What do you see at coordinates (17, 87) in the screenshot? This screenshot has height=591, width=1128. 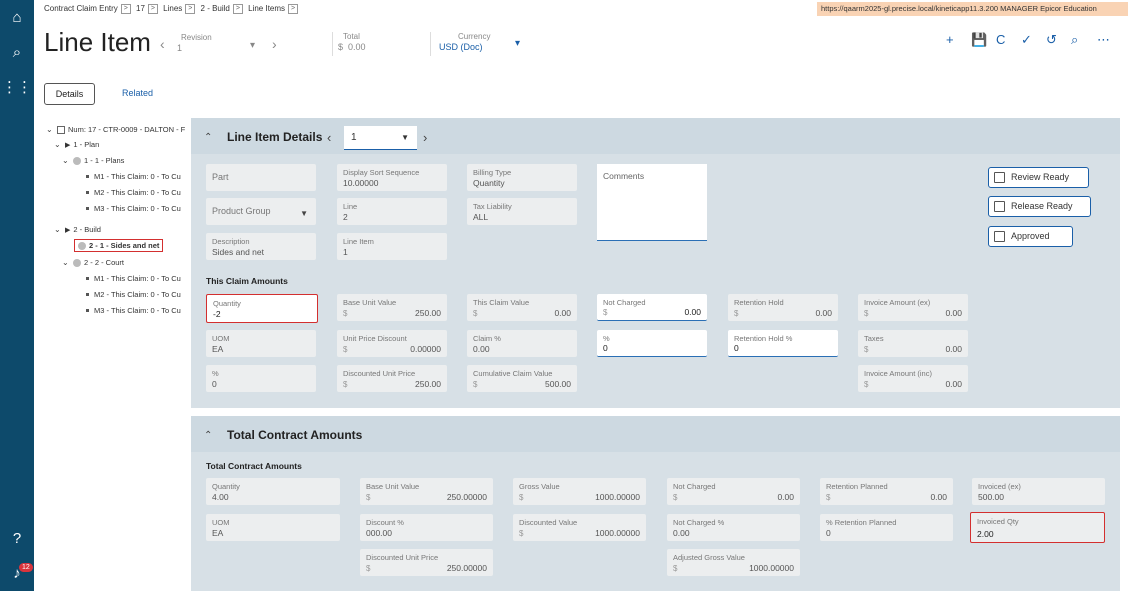 I see `apps-grid-icon: ⋮⋮` at bounding box center [17, 87].